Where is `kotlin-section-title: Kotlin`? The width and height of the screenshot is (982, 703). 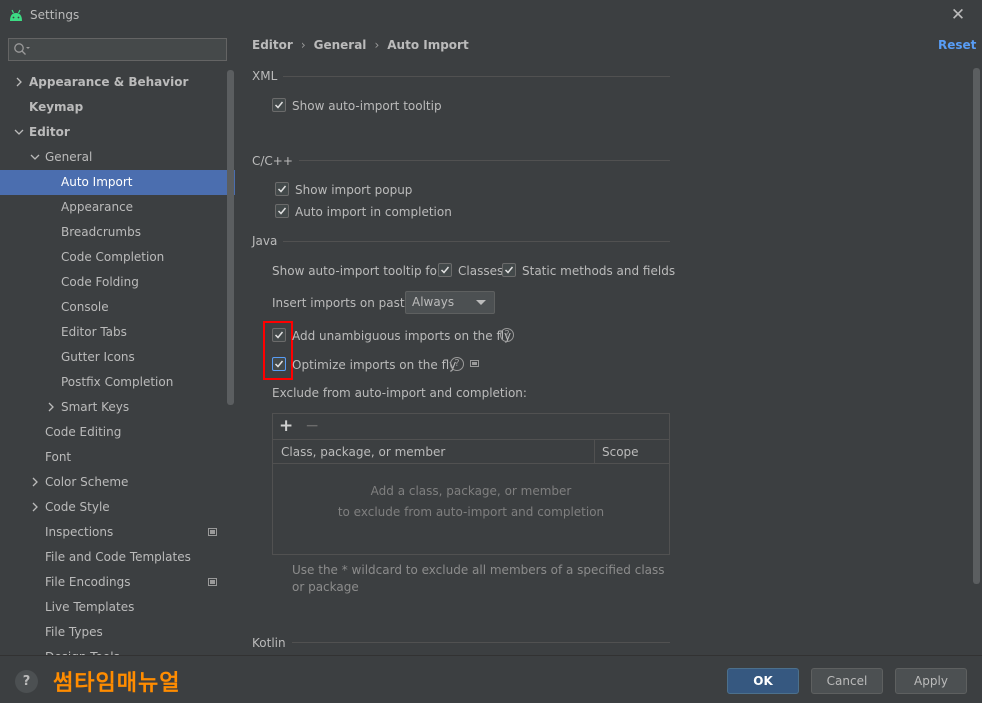 kotlin-section-title: Kotlin is located at coordinates (272, 643).